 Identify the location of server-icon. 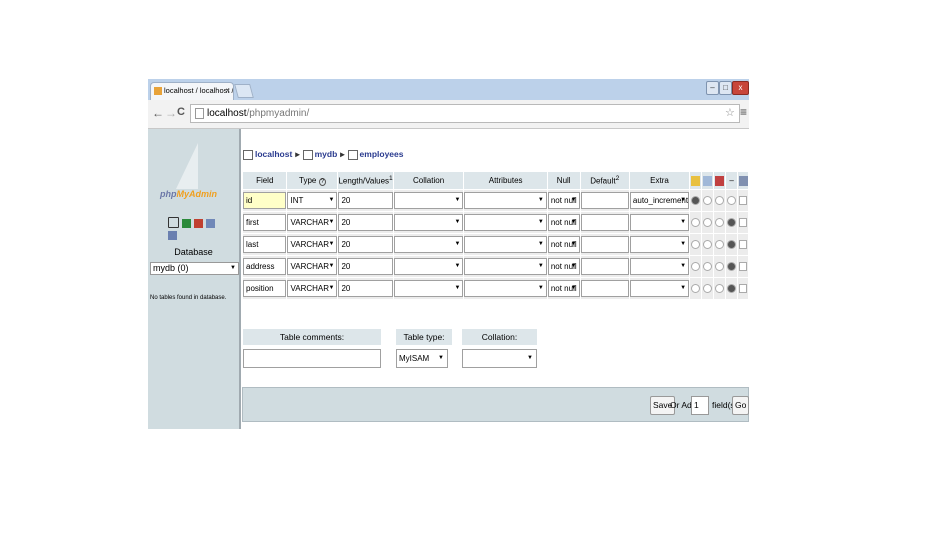
(248, 154).